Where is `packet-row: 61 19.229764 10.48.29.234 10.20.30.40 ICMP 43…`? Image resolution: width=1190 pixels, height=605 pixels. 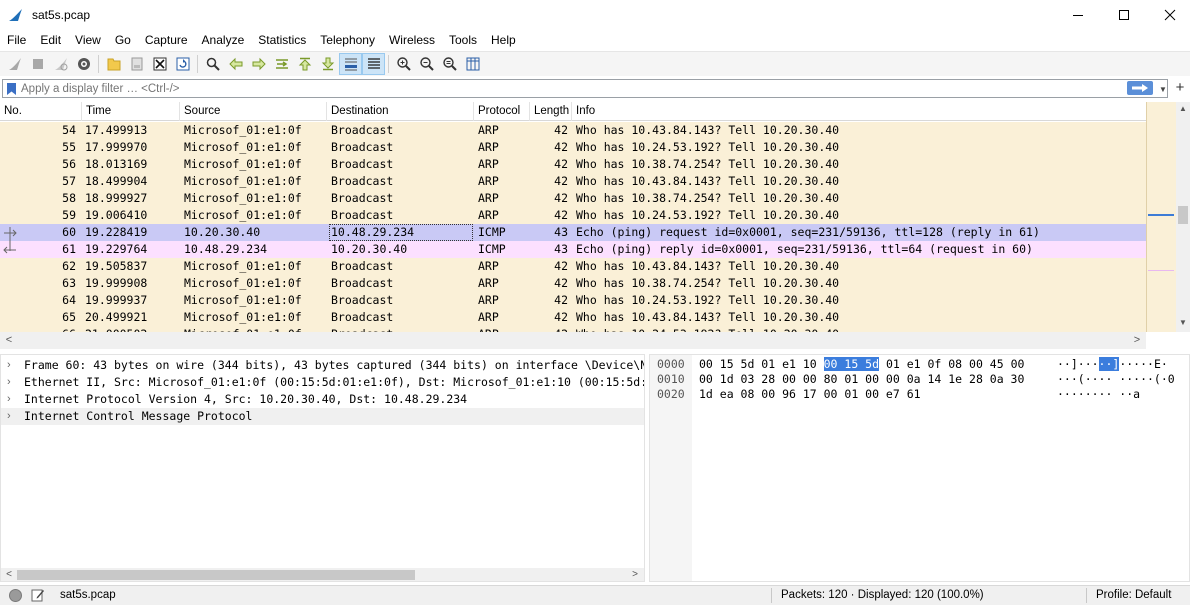 packet-row: 61 19.229764 10.48.29.234 10.20.30.40 ICMP 43… is located at coordinates (573, 249).